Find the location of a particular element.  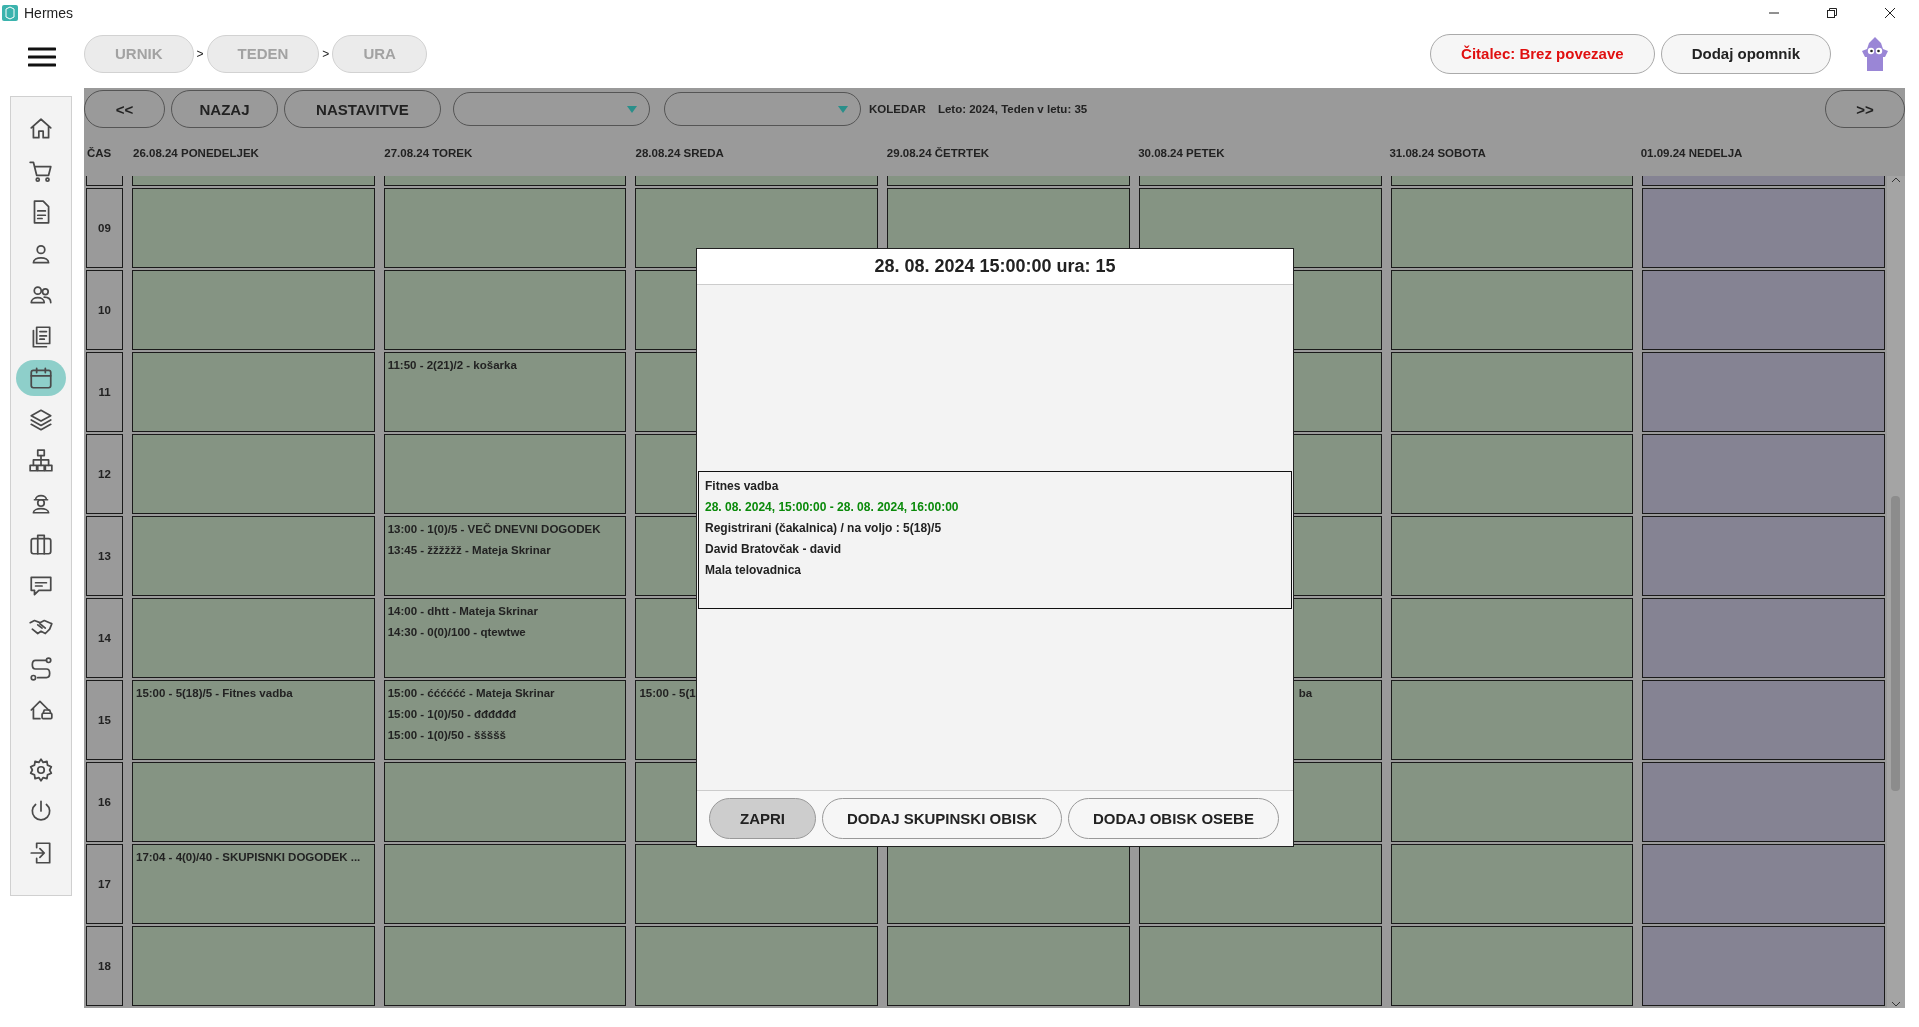

menu-icon is located at coordinates (42, 56).